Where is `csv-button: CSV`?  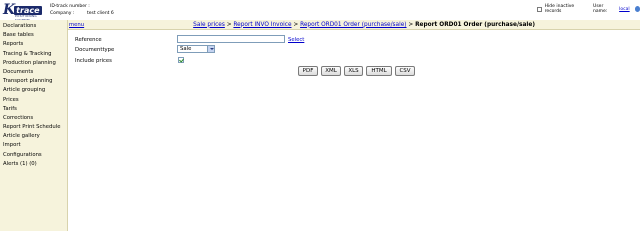 csv-button: CSV is located at coordinates (405, 71).